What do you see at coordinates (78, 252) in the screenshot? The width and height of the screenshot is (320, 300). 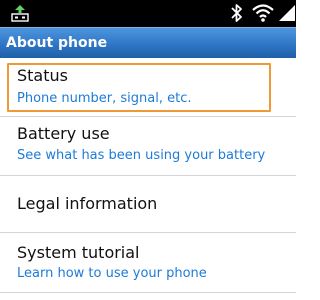 I see `item-title: System tutorial` at bounding box center [78, 252].